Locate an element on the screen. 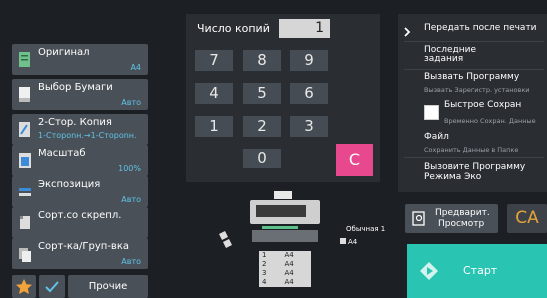 The width and height of the screenshot is (547, 298). copies-display: 1 is located at coordinates (304, 28).